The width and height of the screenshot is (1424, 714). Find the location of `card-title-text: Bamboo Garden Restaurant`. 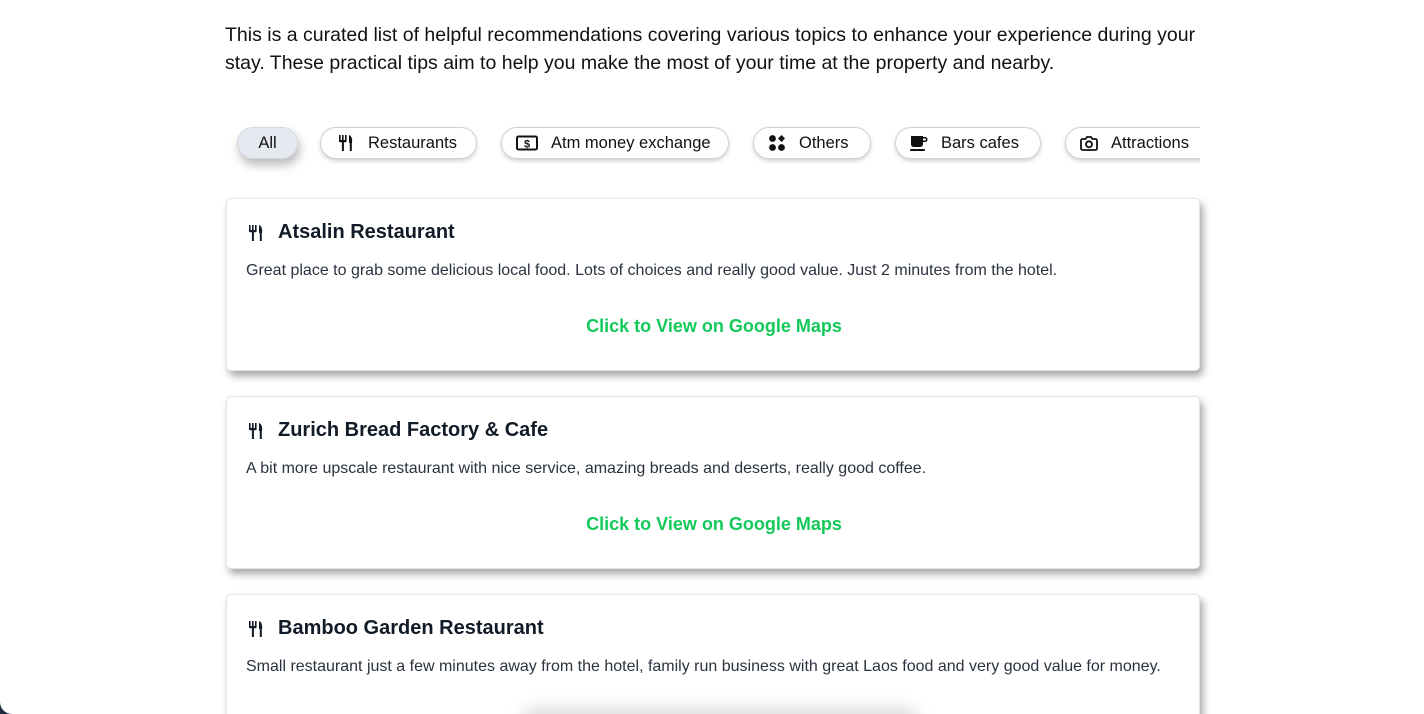

card-title-text: Bamboo Garden Restaurant is located at coordinates (411, 628).